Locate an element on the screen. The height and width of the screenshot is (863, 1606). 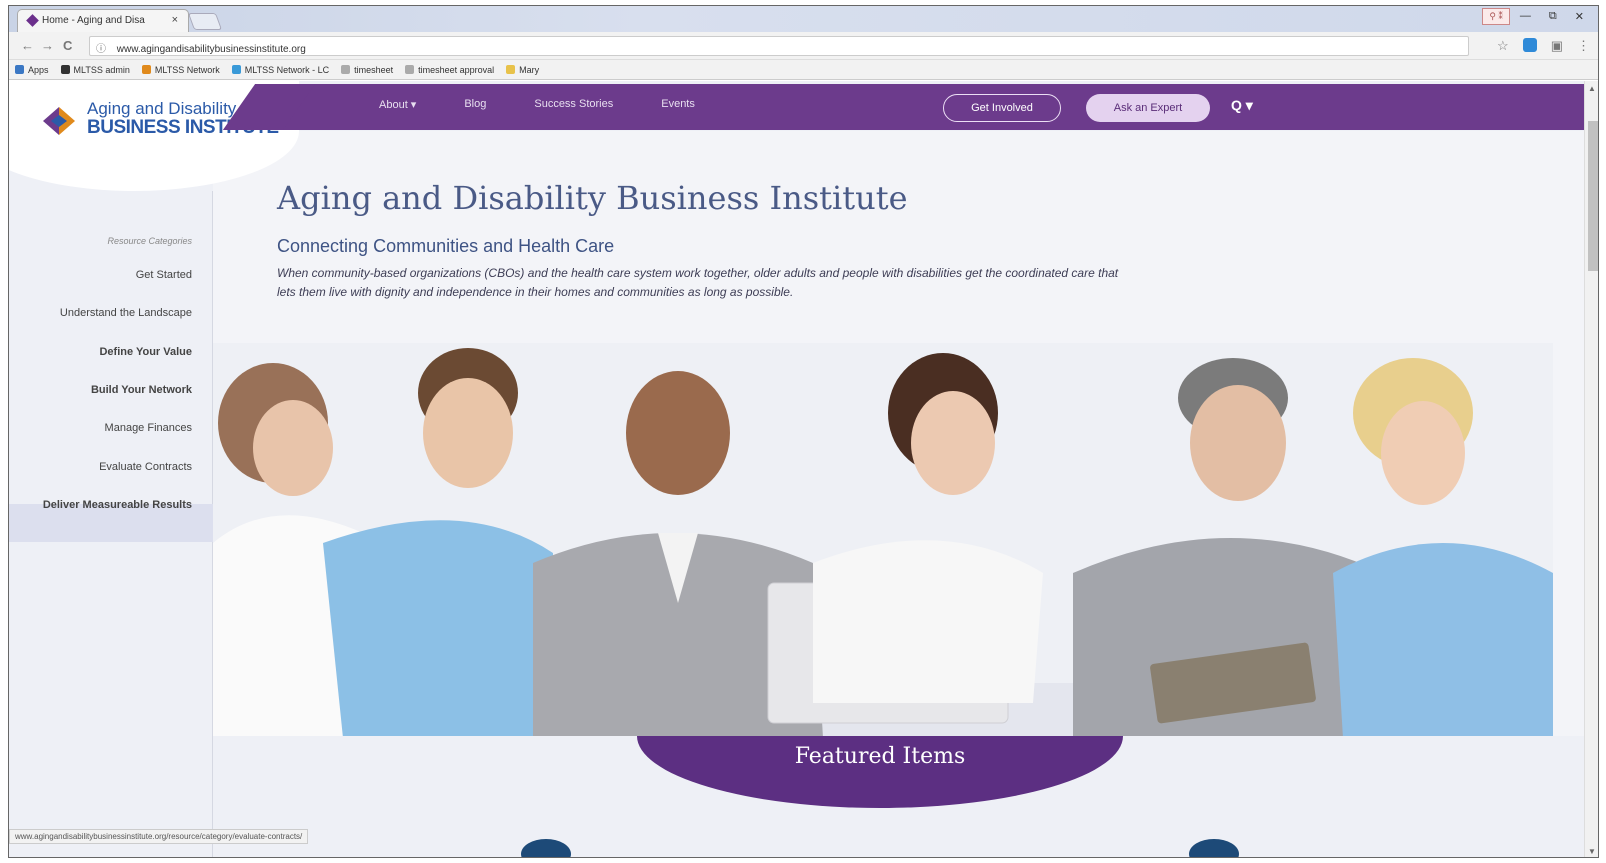
maximize-icon: ⧉ is located at coordinates (1553, 16).